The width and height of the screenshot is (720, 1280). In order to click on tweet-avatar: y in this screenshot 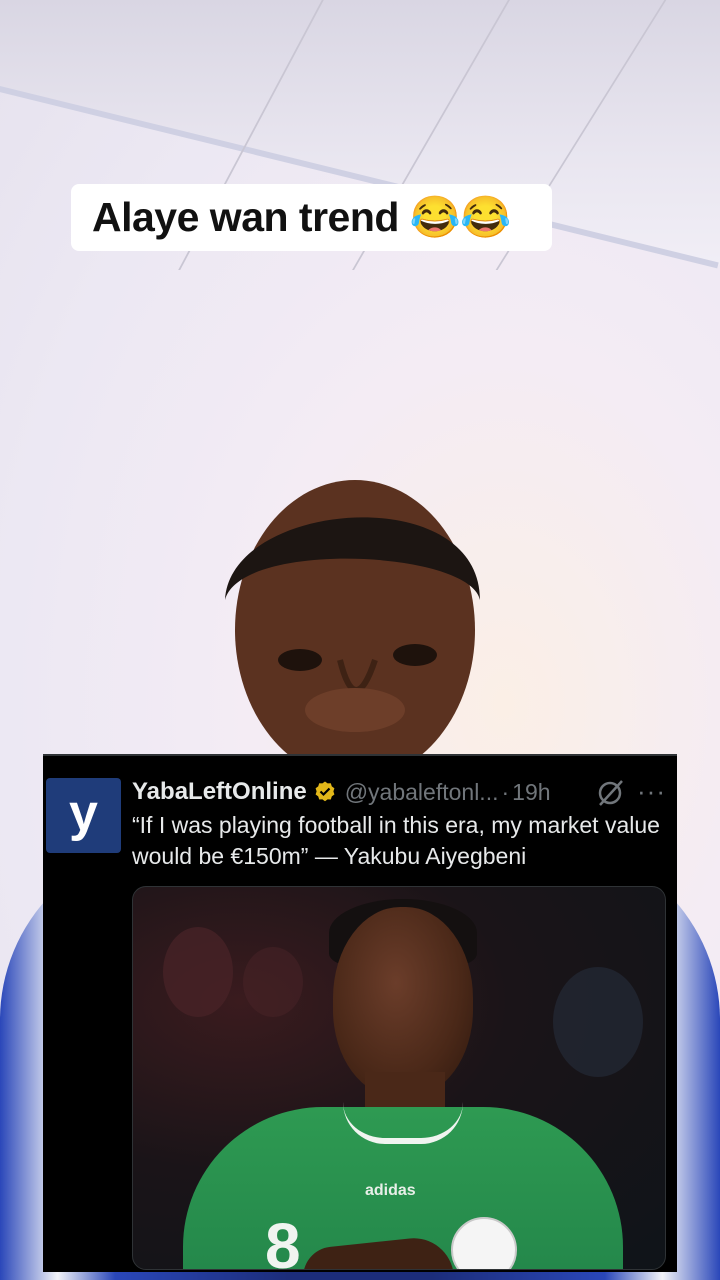, I will do `click(83, 815)`.